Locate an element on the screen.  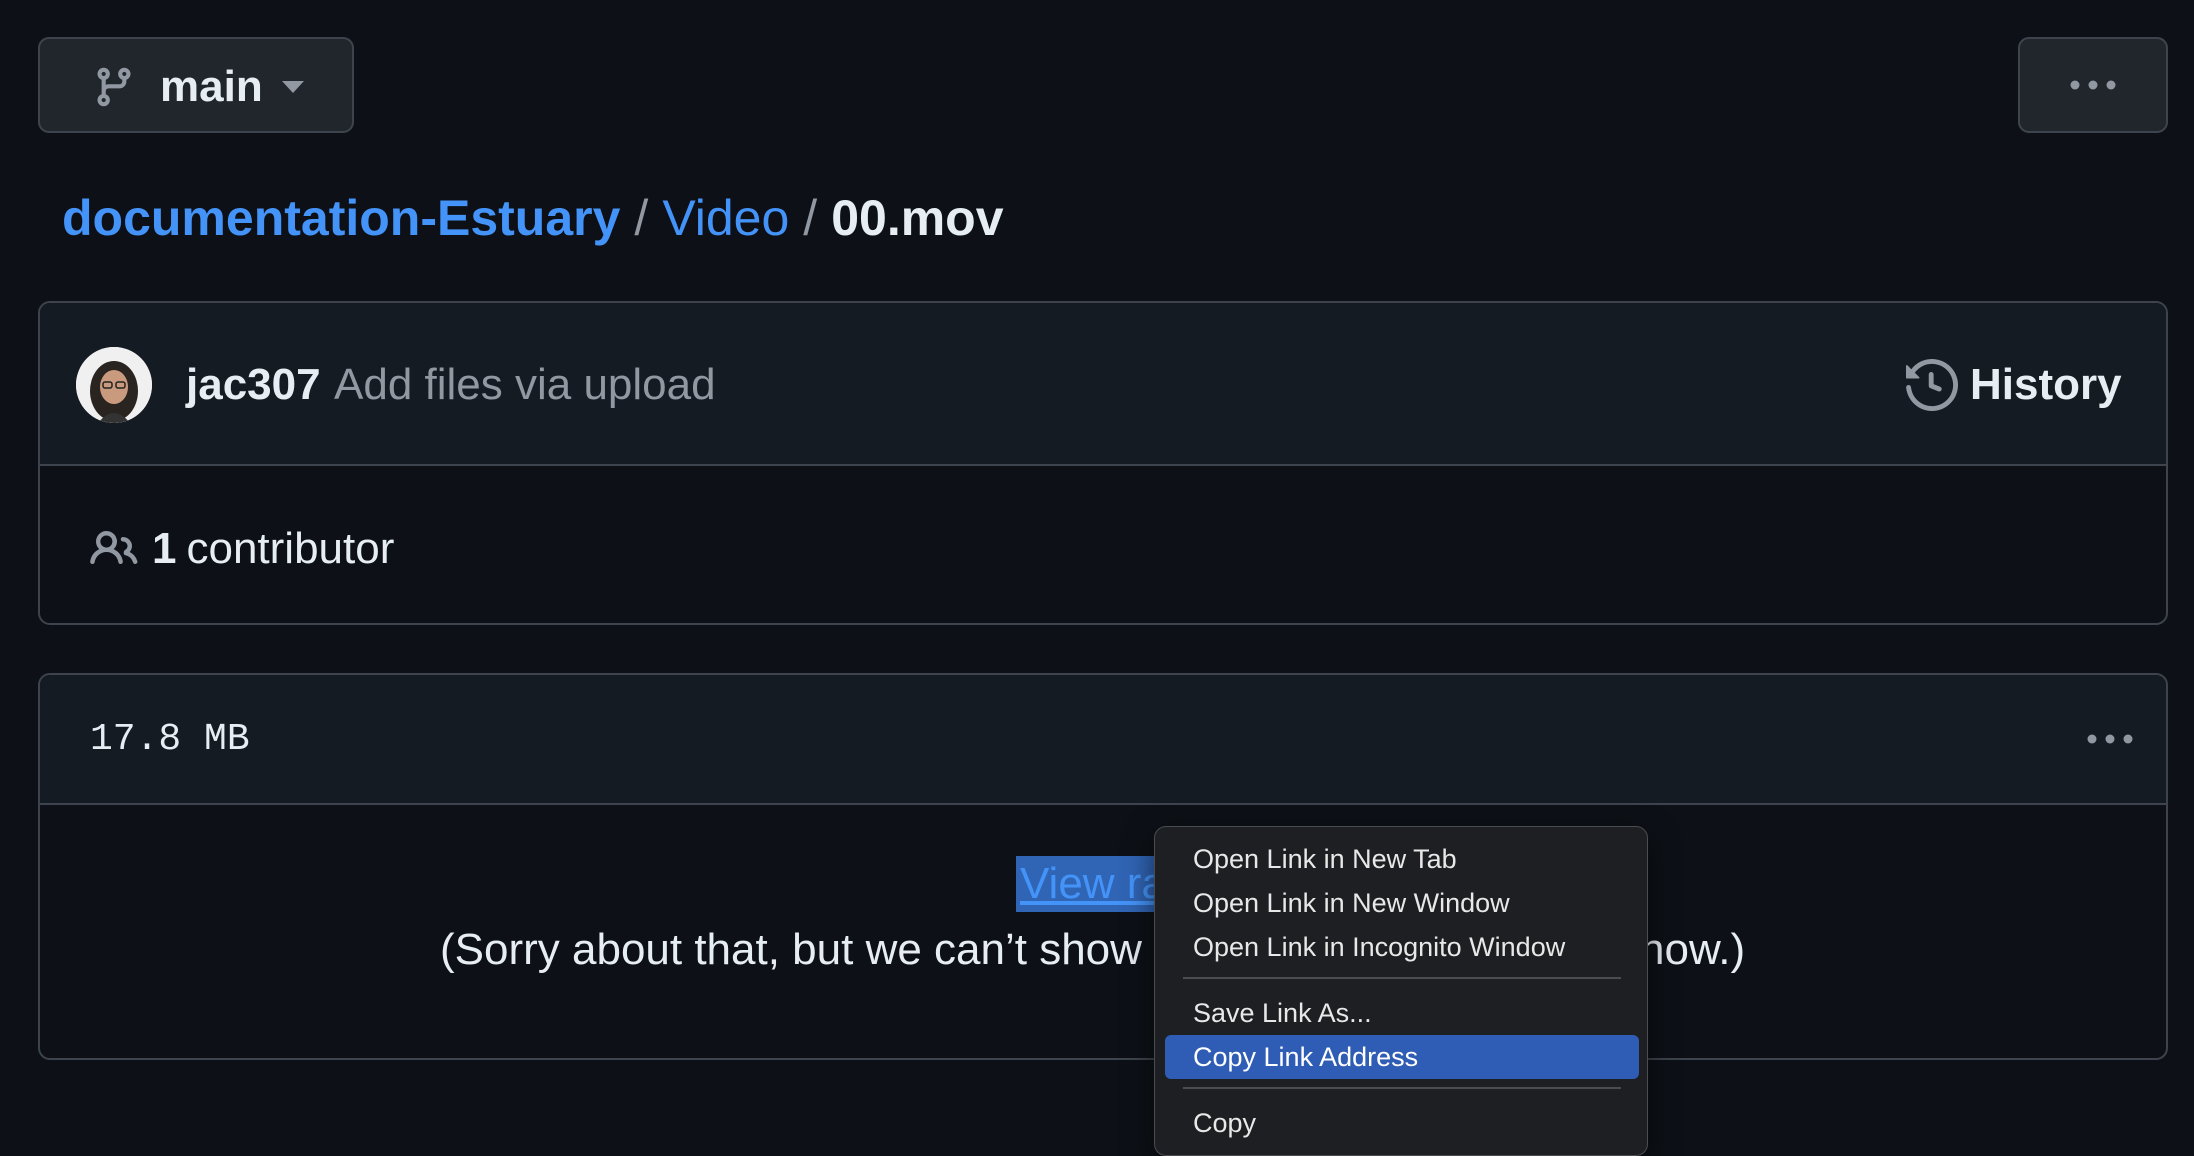
history-button: History is located at coordinates (2014, 385).